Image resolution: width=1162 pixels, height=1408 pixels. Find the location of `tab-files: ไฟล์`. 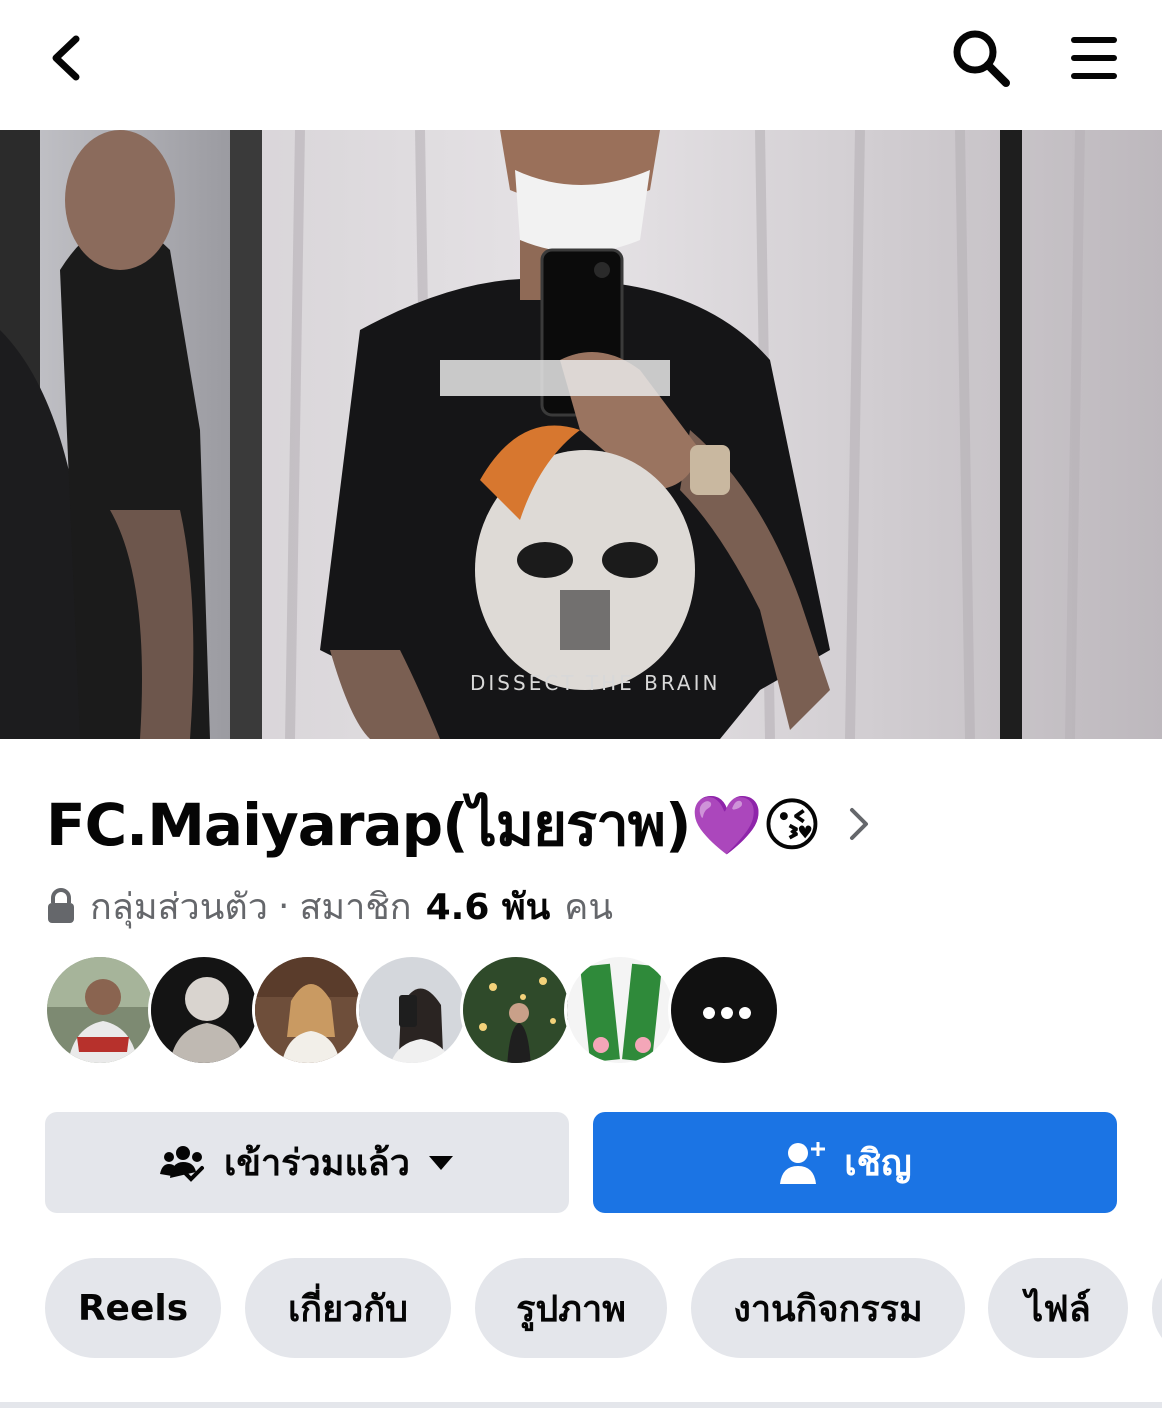

tab-files: ไฟล์ is located at coordinates (1058, 1308).